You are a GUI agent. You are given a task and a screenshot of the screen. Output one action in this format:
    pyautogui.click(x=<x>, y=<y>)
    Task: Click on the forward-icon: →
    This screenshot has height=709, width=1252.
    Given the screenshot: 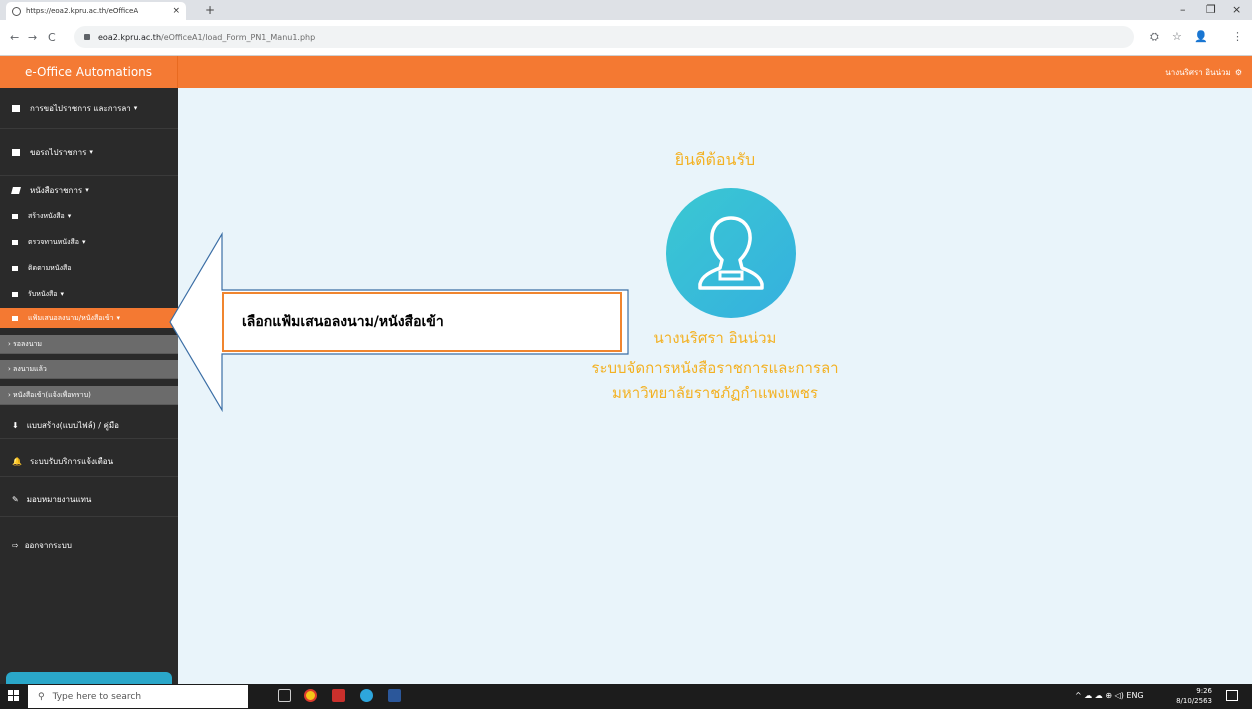 What is the action you would take?
    pyautogui.click(x=32, y=37)
    